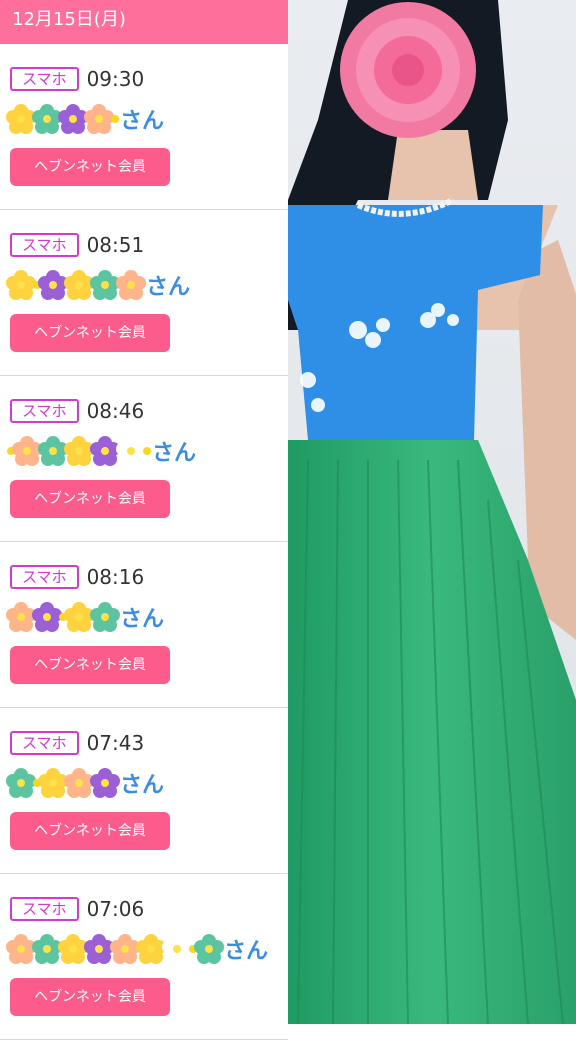 The width and height of the screenshot is (576, 1040). What do you see at coordinates (115, 245) in the screenshot?
I see `visit-time: 08:51` at bounding box center [115, 245].